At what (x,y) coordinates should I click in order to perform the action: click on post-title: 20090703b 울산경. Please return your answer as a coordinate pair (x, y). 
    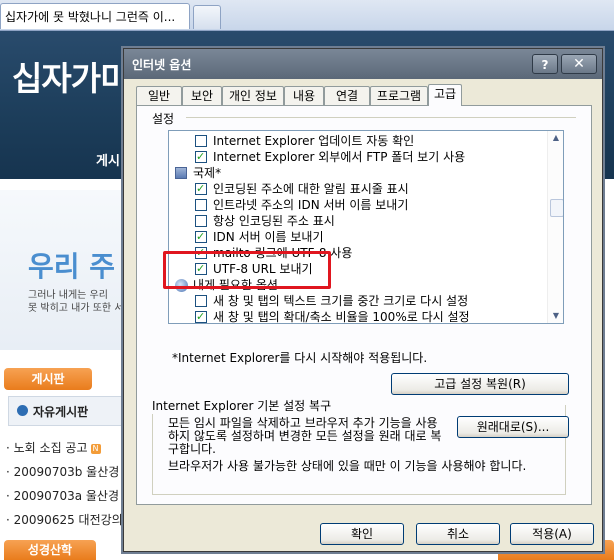
    Looking at the image, I should click on (66, 472).